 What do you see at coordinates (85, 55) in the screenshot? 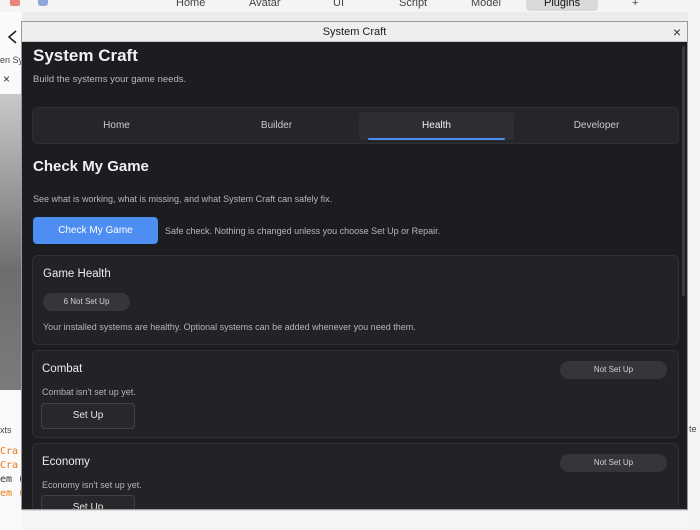
I see `app-title: System Craft` at bounding box center [85, 55].